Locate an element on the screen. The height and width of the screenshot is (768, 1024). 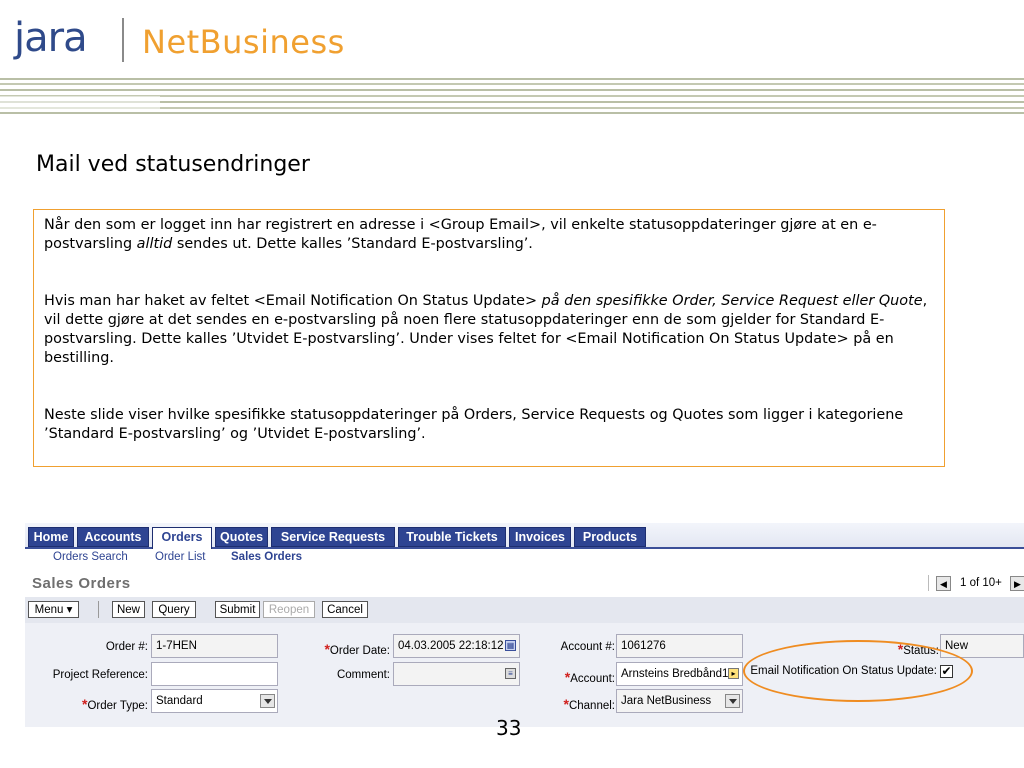
pager-divider is located at coordinates (928, 583).